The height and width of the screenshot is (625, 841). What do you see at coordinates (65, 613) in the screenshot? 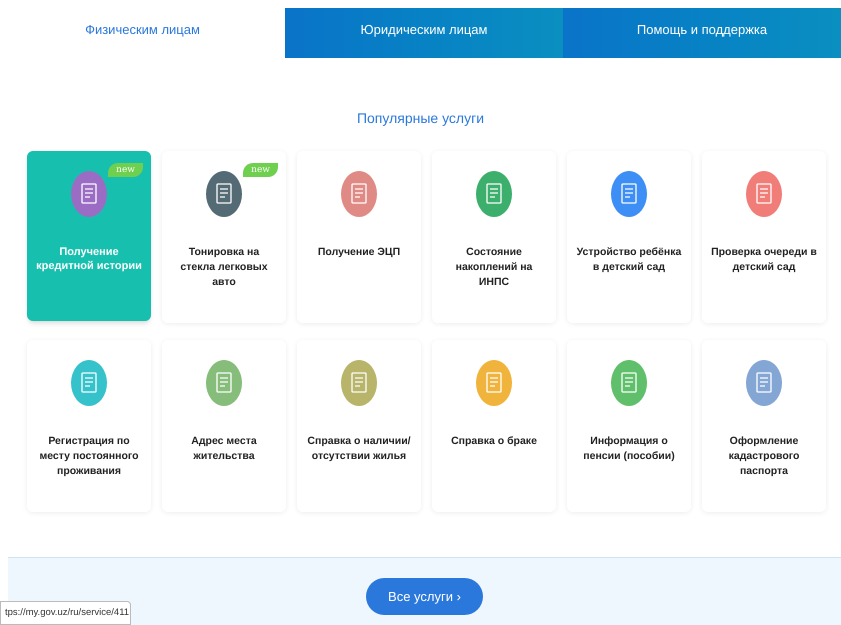
I see `status-url: tps://my.gov.uz/ru/service/411` at bounding box center [65, 613].